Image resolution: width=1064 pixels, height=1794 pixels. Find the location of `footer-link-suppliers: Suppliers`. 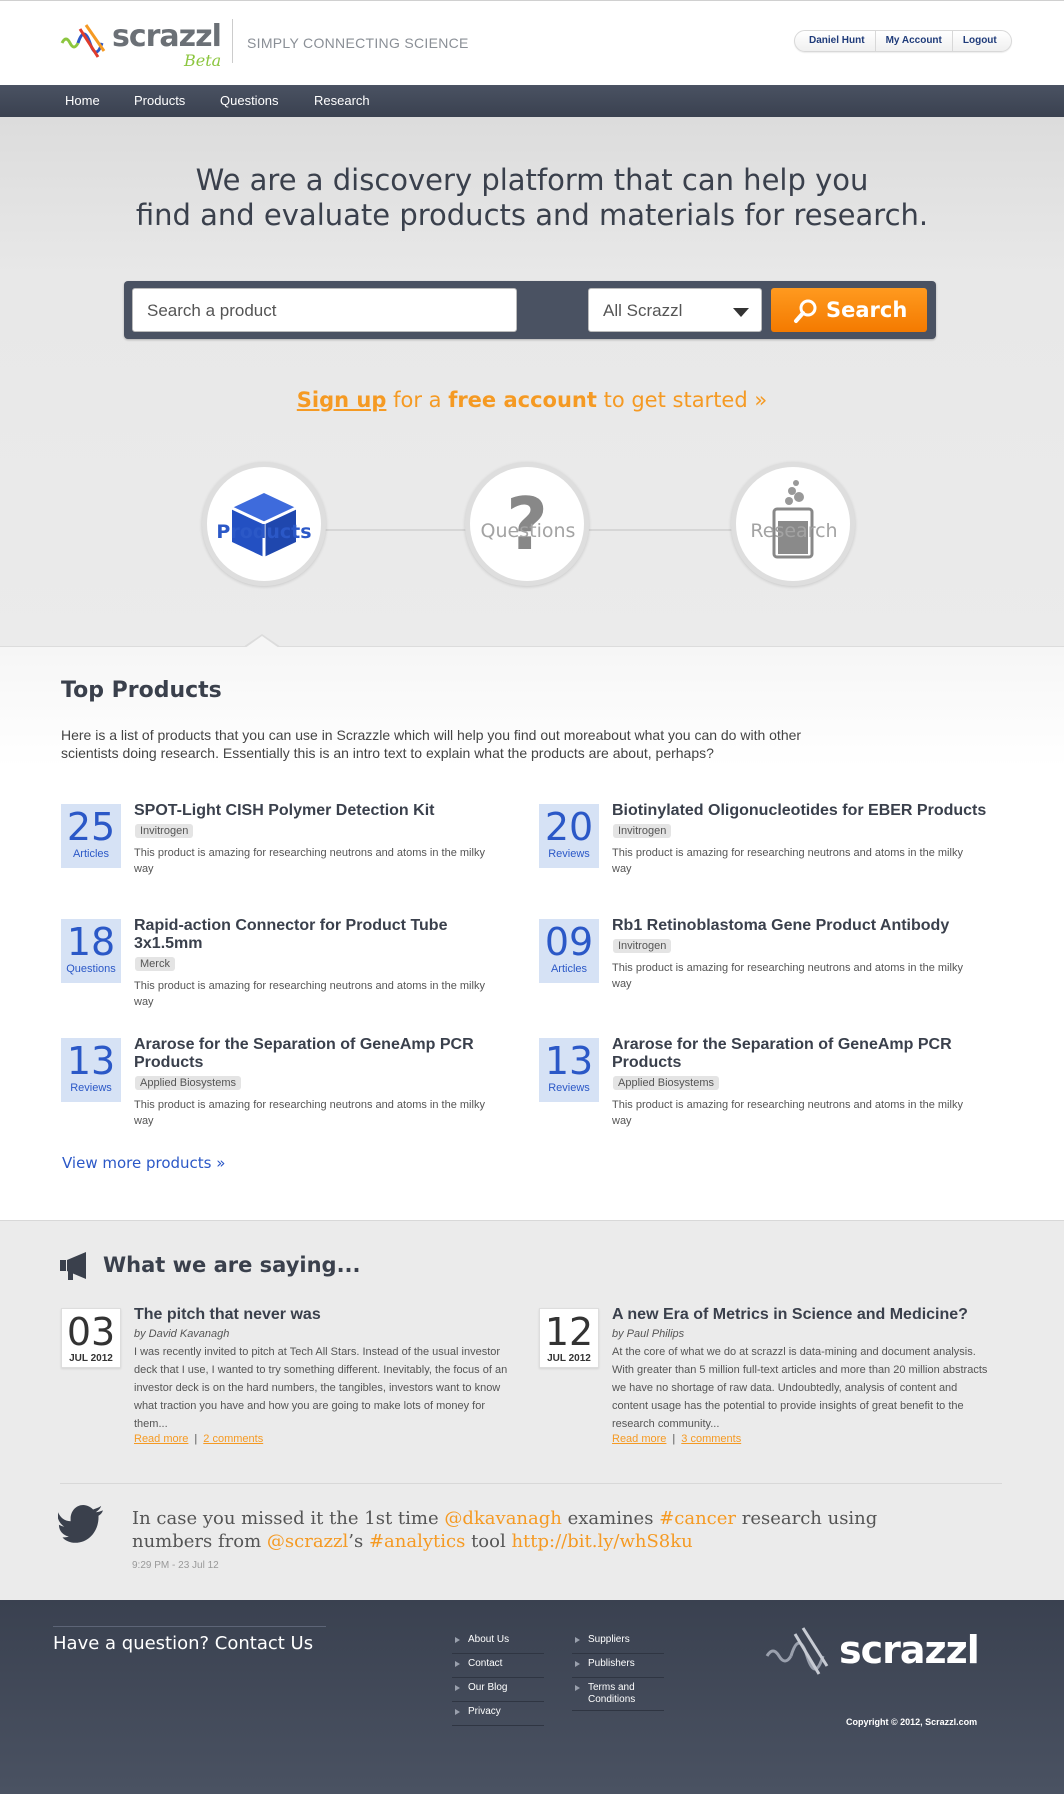

footer-link-suppliers: Suppliers is located at coordinates (618, 1642).